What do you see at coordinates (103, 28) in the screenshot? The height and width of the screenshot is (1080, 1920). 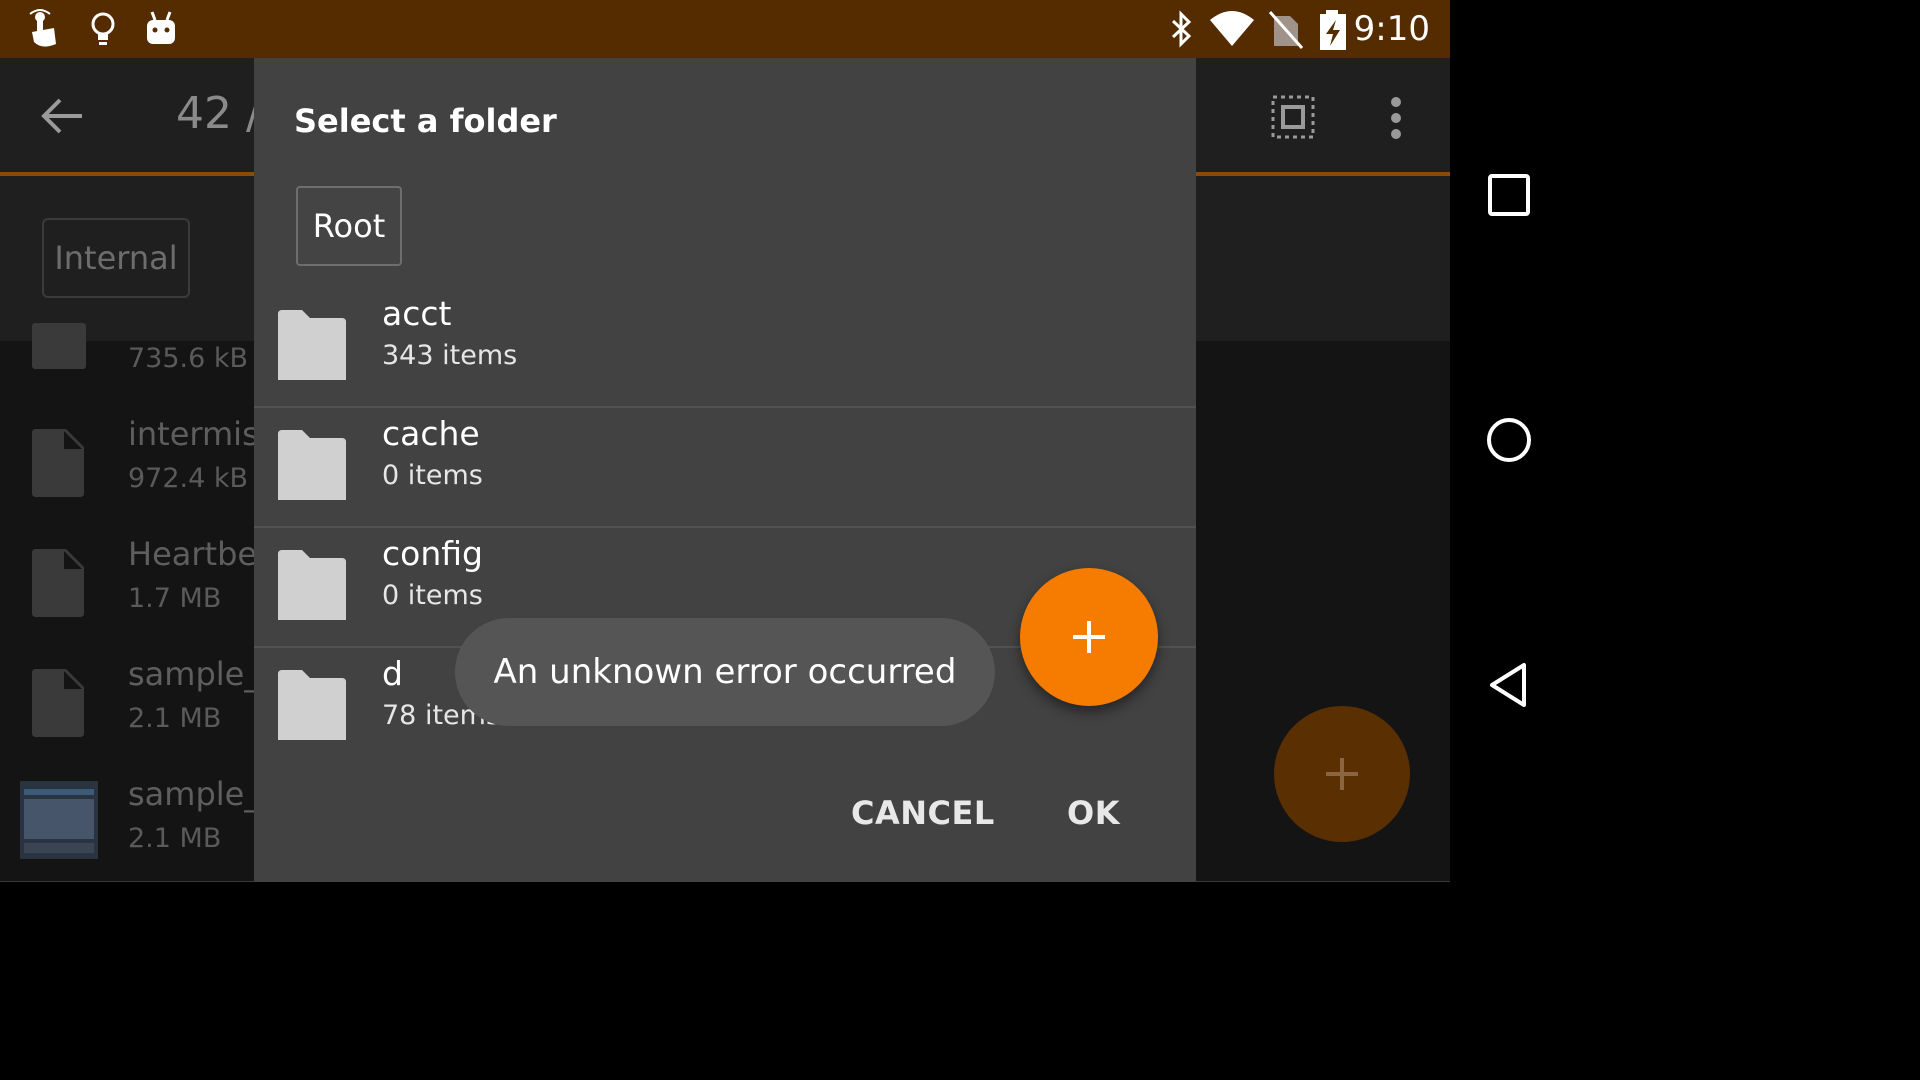 I see `lightbulb-icon` at bounding box center [103, 28].